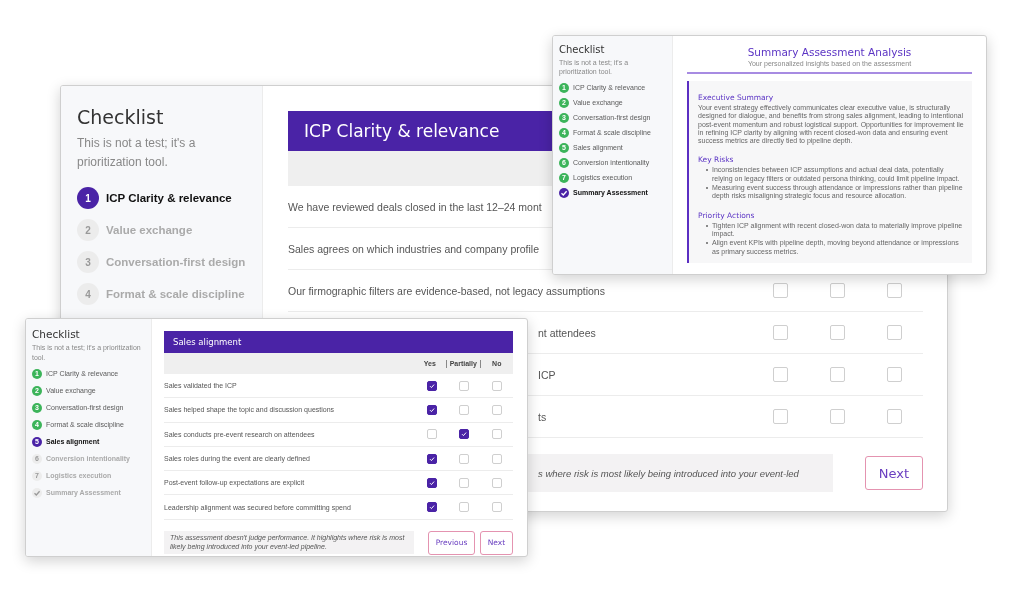 The image size is (1024, 597). Describe the element at coordinates (88, 198) in the screenshot. I see `step-number-badge: 1` at that location.